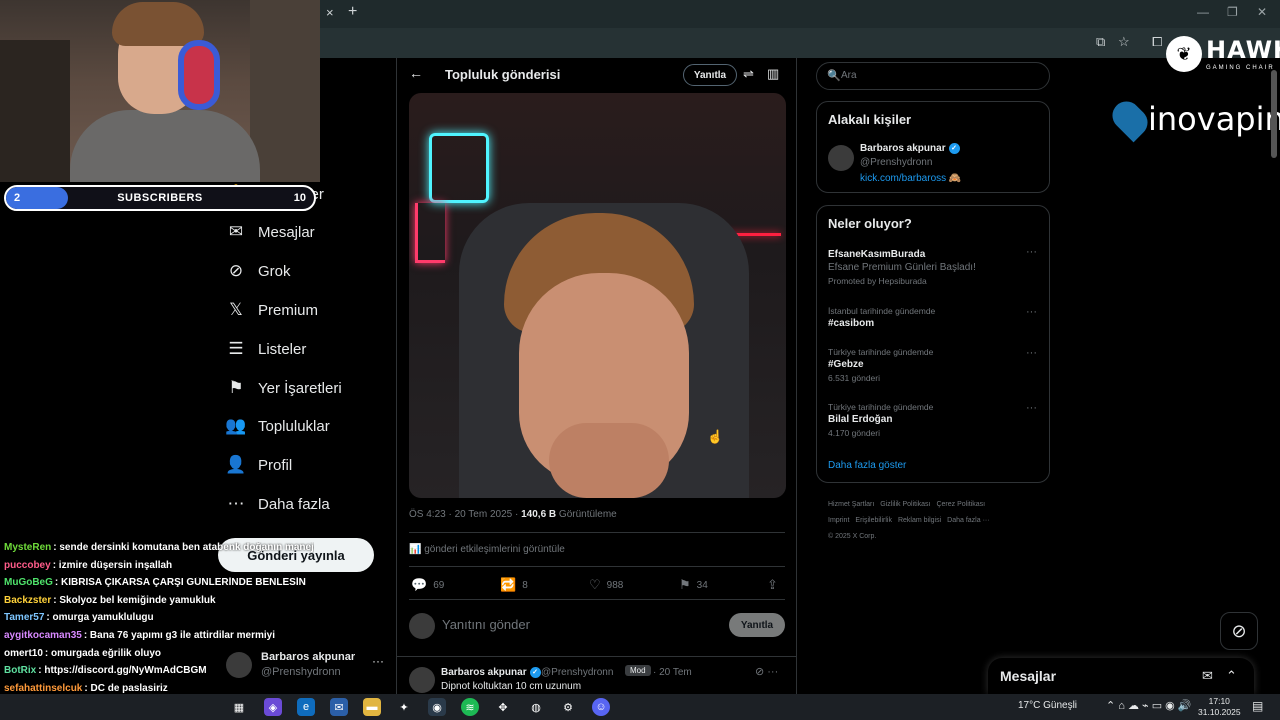 The width and height of the screenshot is (1280, 720). What do you see at coordinates (838, 520) in the screenshot?
I see `footer-link: Imprint` at bounding box center [838, 520].